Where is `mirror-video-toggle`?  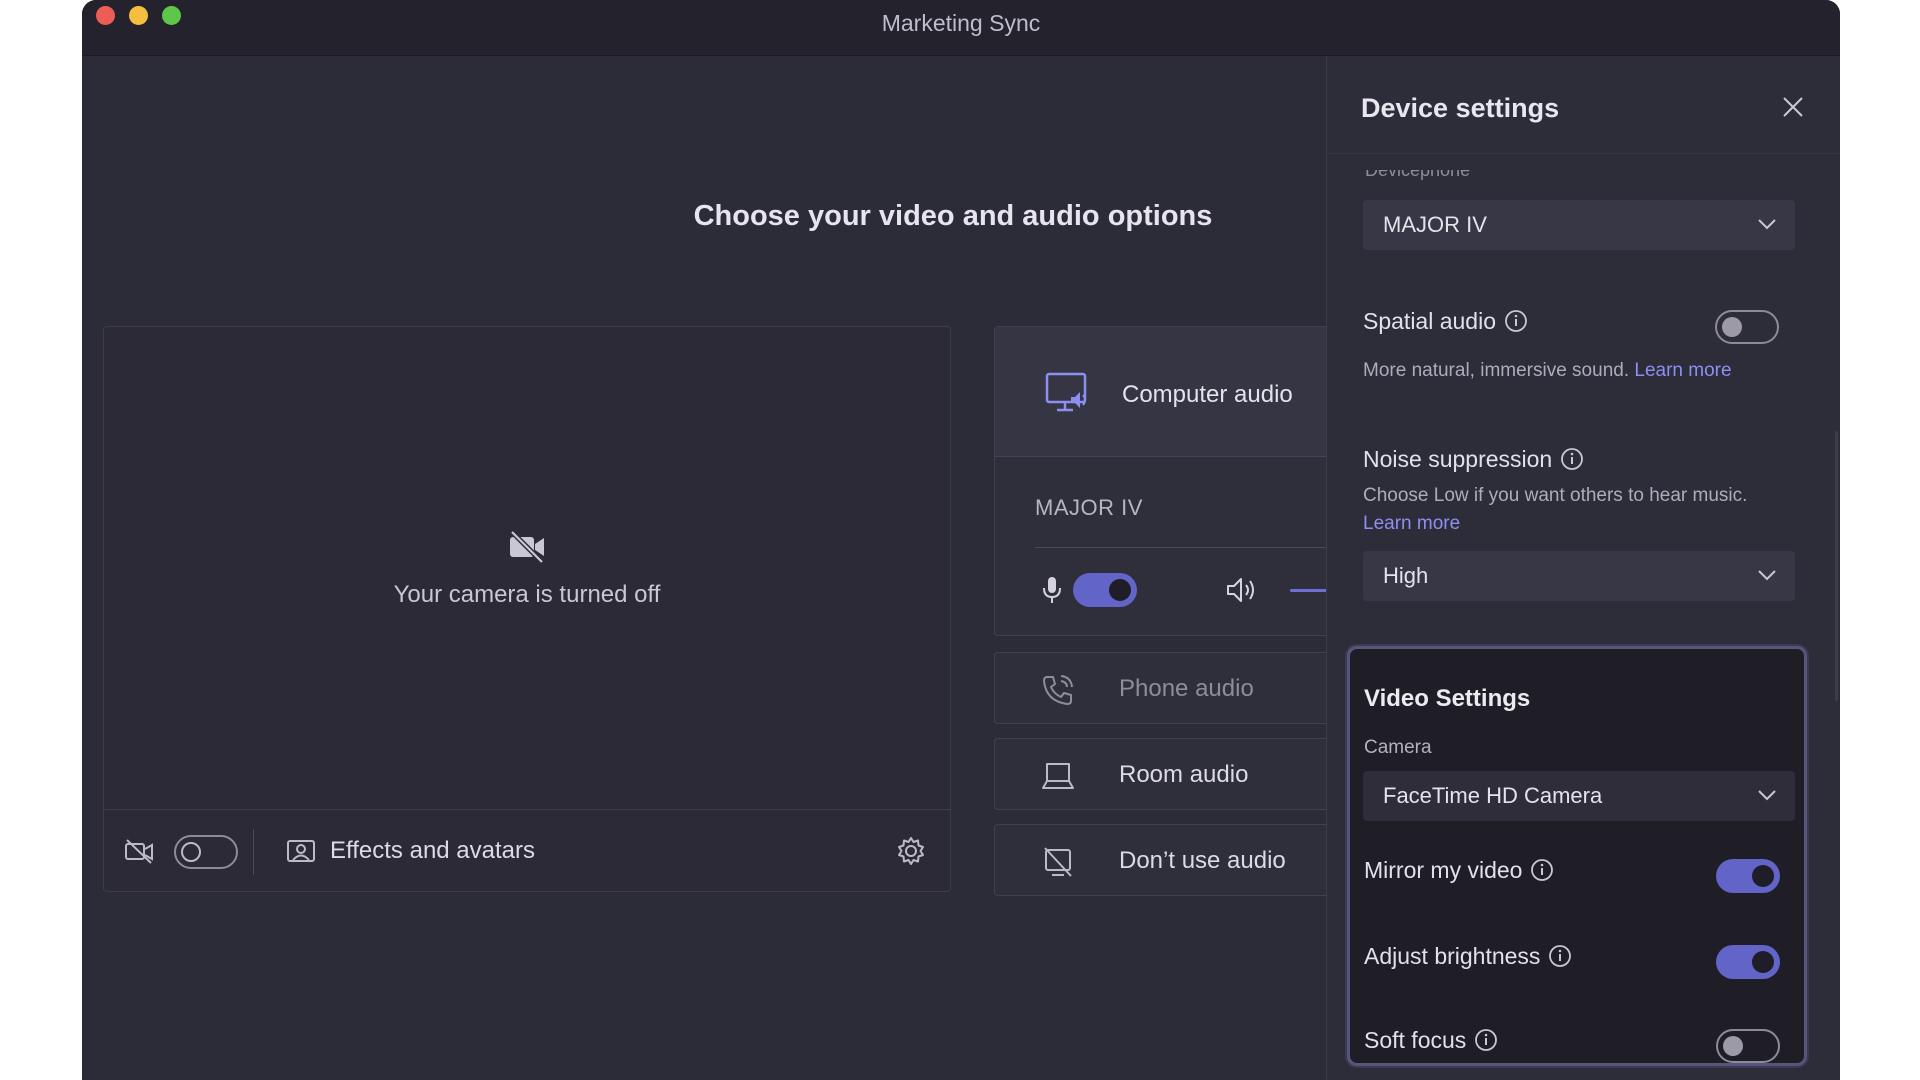
mirror-video-toggle is located at coordinates (1748, 876).